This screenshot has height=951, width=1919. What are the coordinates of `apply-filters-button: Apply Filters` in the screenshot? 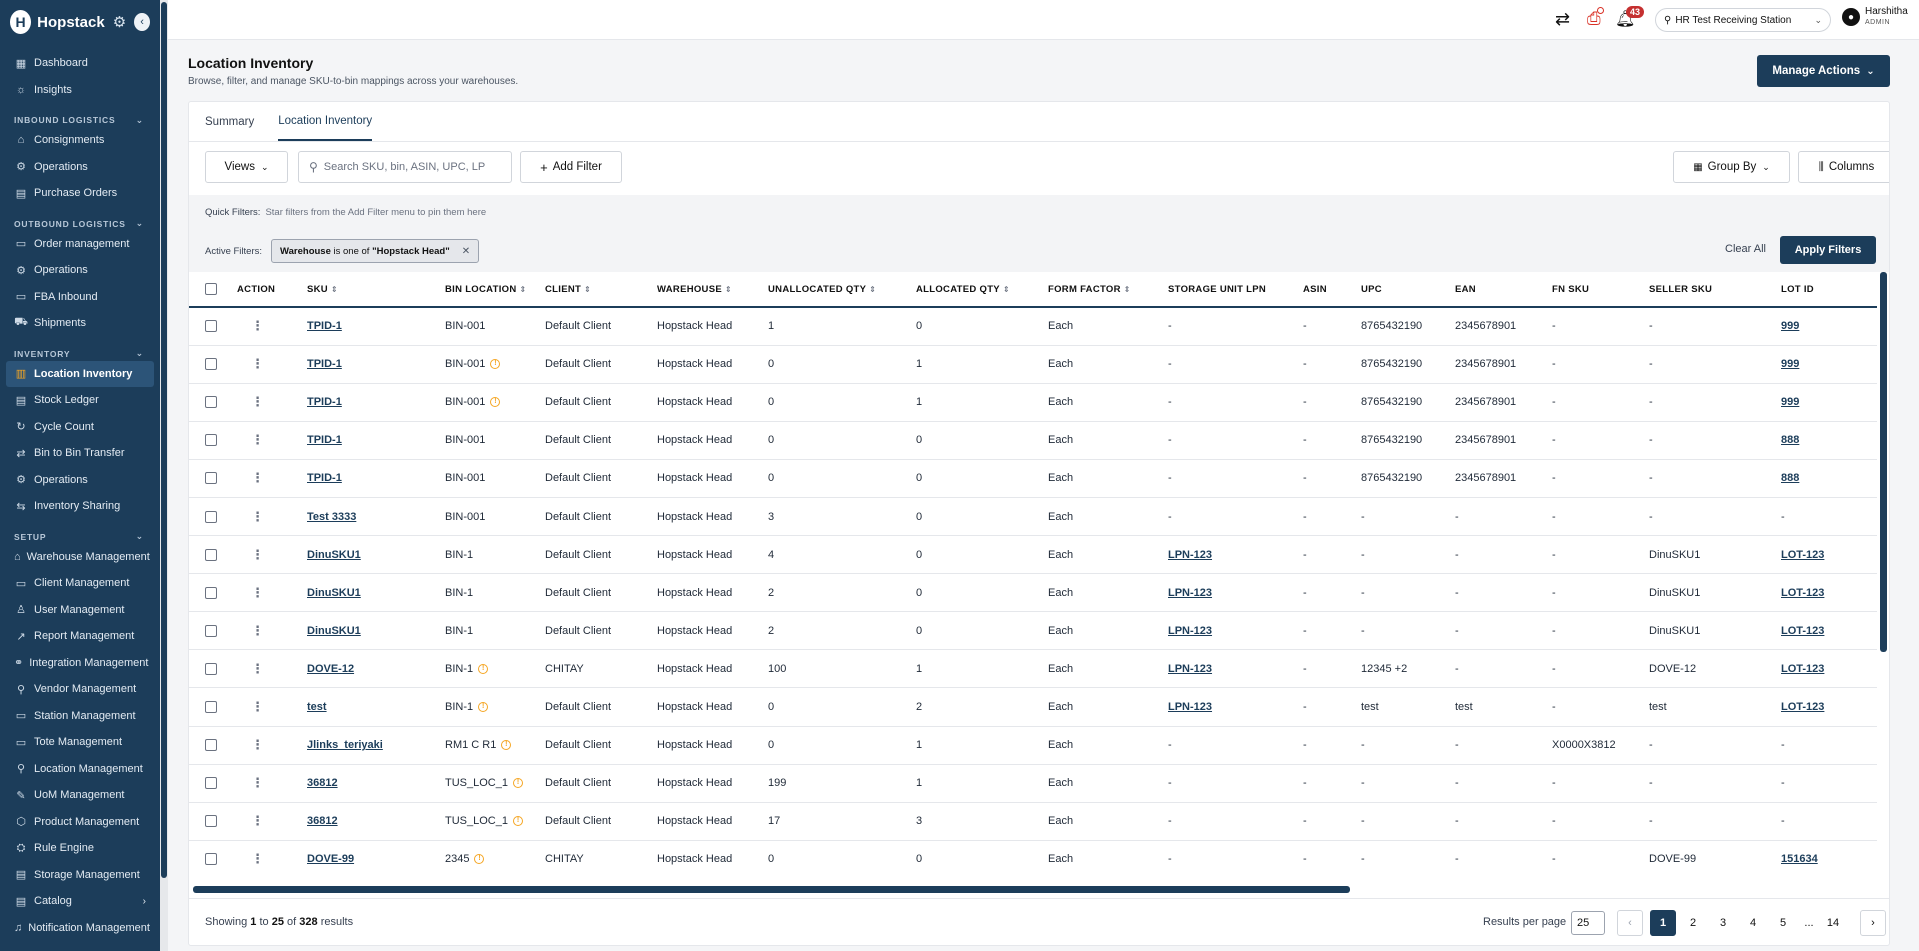 It's located at (1828, 250).